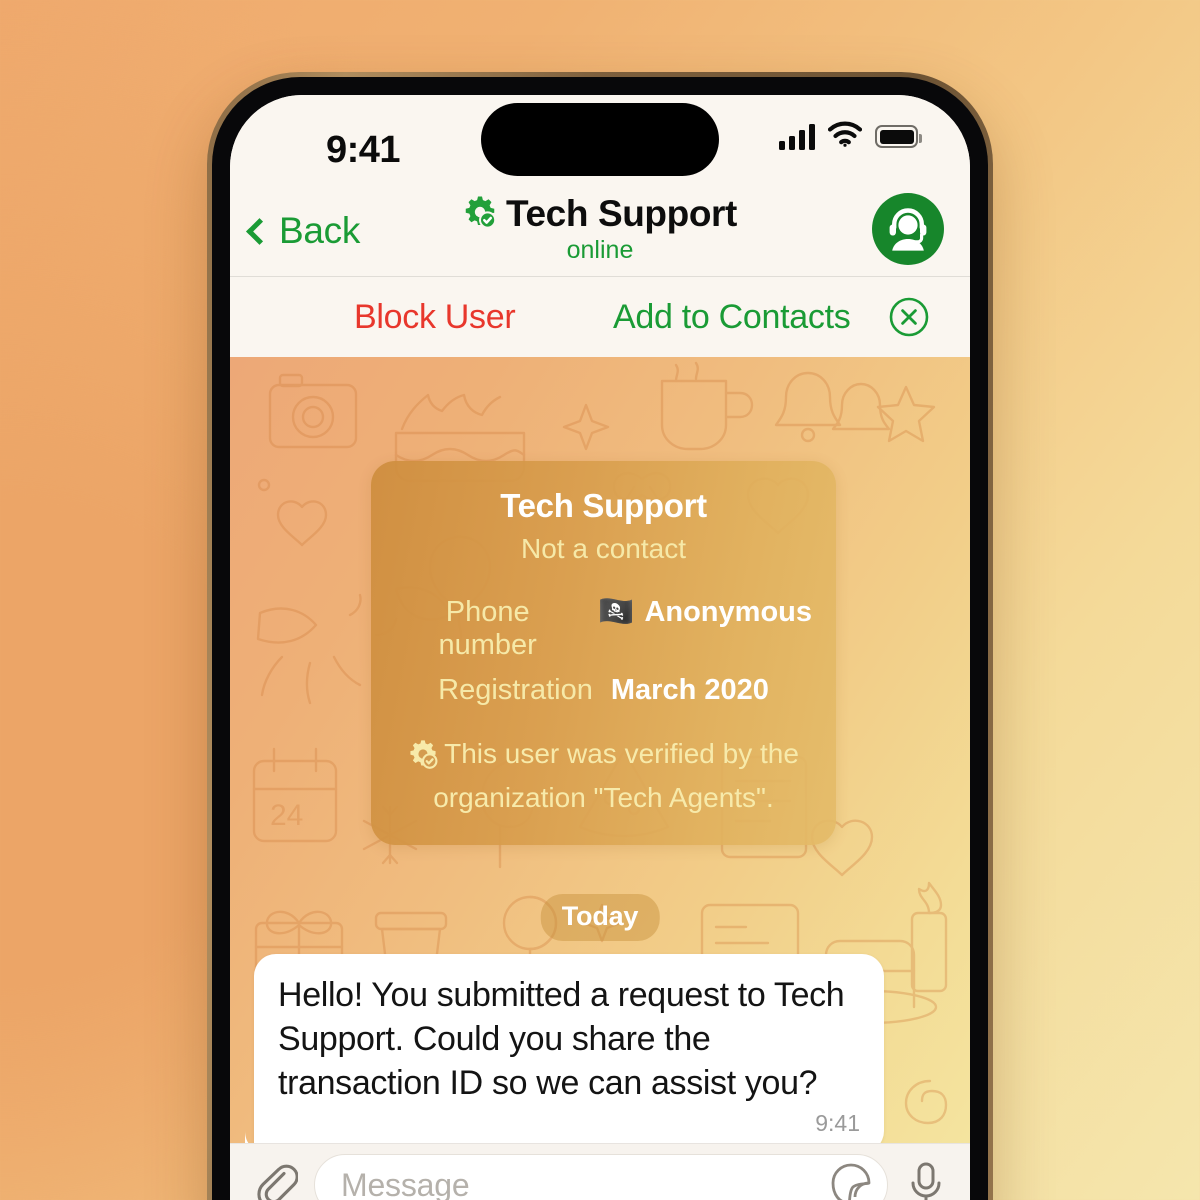 The width and height of the screenshot is (1200, 1200). I want to click on chat-online-status: online, so click(600, 250).